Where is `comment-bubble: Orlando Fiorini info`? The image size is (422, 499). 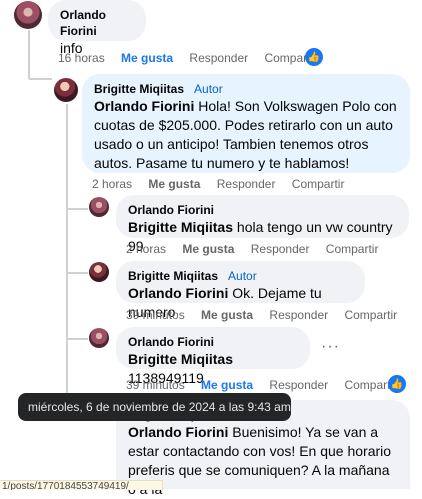 comment-bubble: Orlando Fiorini info is located at coordinates (97, 28).